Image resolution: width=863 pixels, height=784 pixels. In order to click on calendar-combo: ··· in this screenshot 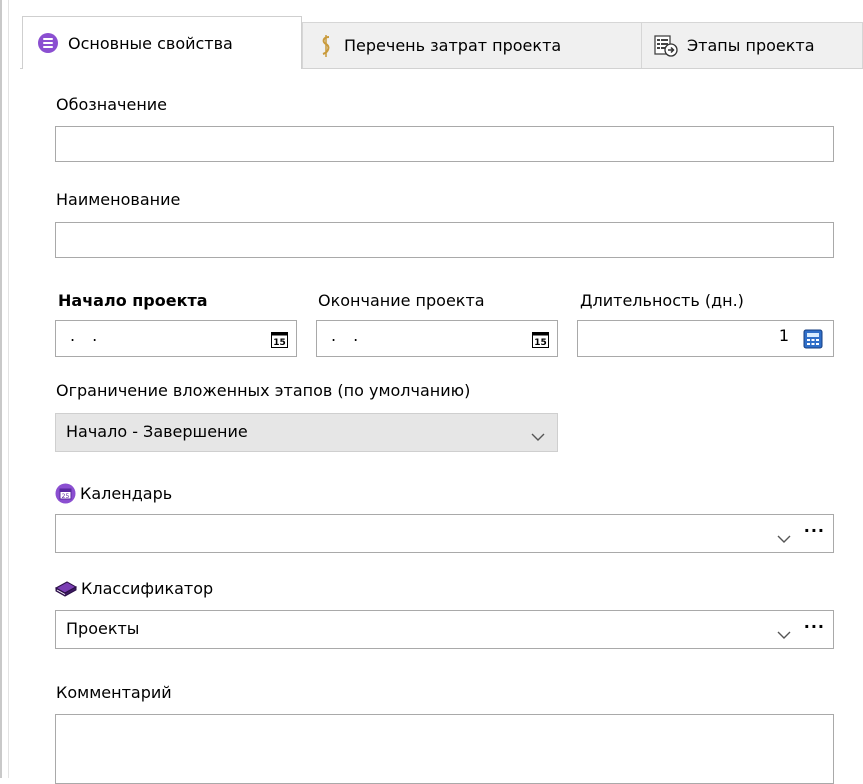, I will do `click(444, 533)`.